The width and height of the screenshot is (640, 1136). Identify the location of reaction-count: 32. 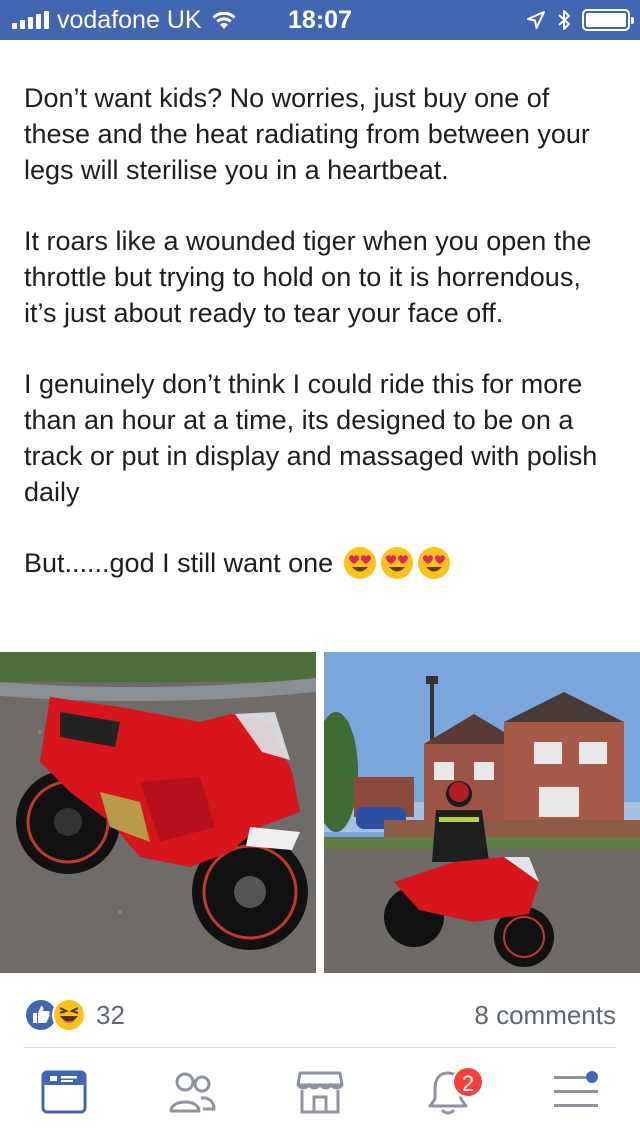
(110, 1014).